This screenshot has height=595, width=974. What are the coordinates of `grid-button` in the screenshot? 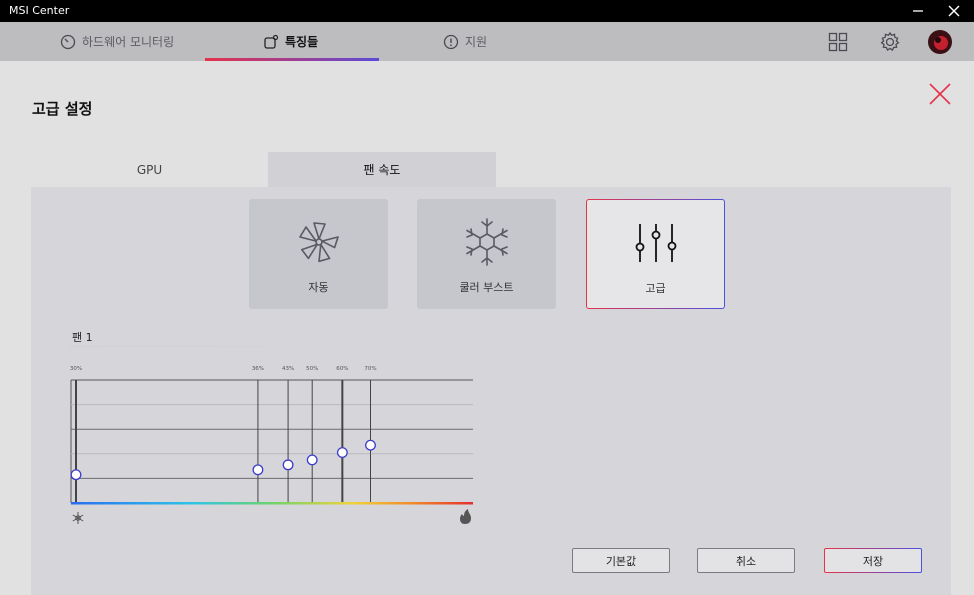 It's located at (838, 41).